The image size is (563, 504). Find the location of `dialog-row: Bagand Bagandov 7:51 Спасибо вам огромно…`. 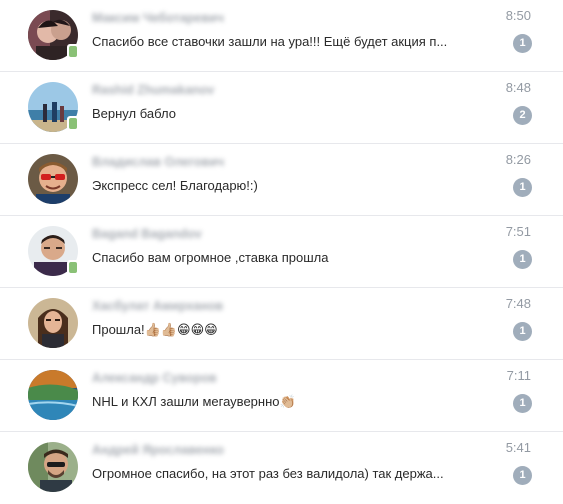

dialog-row: Bagand Bagandov 7:51 Спасибо вам огромно… is located at coordinates (281, 252).